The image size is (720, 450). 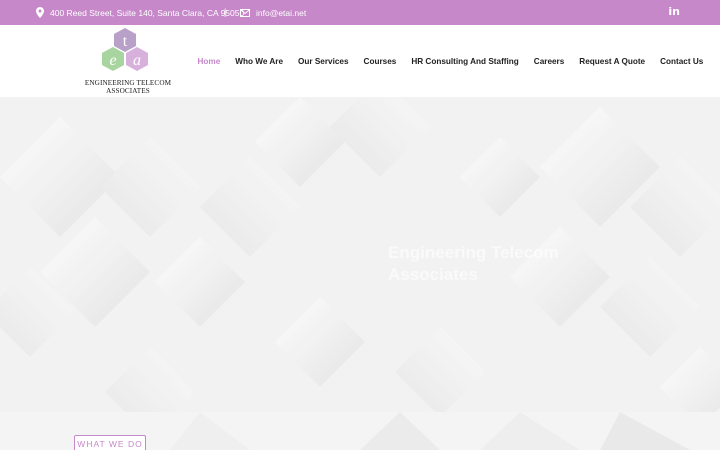 I want to click on email-link: info@etai.net, so click(x=281, y=13).